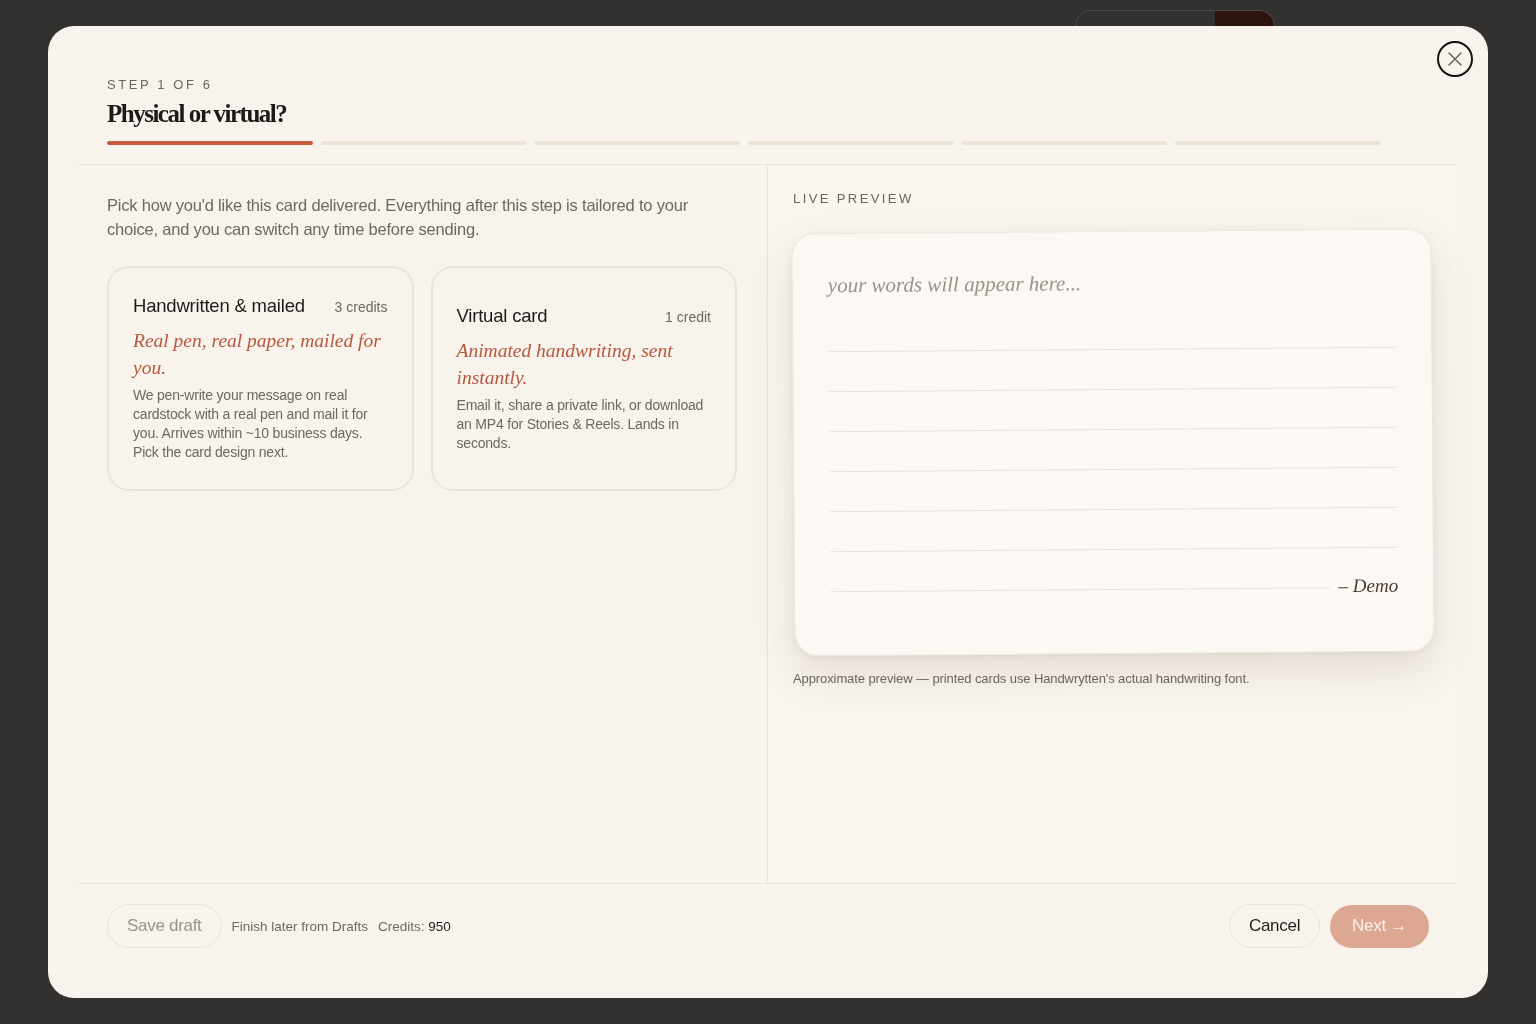  I want to click on option-card: Virtual card 1 credit Animated handwriting, sent instantly. Email it, share a private link, or download an MP4 for Stories & Reels. Lands in seconds., so click(583, 378).